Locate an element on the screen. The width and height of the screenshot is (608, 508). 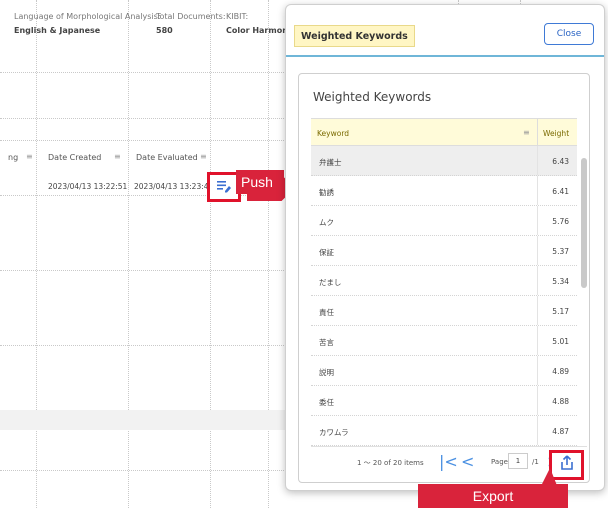
page-number-input: 1 is located at coordinates (518, 461).